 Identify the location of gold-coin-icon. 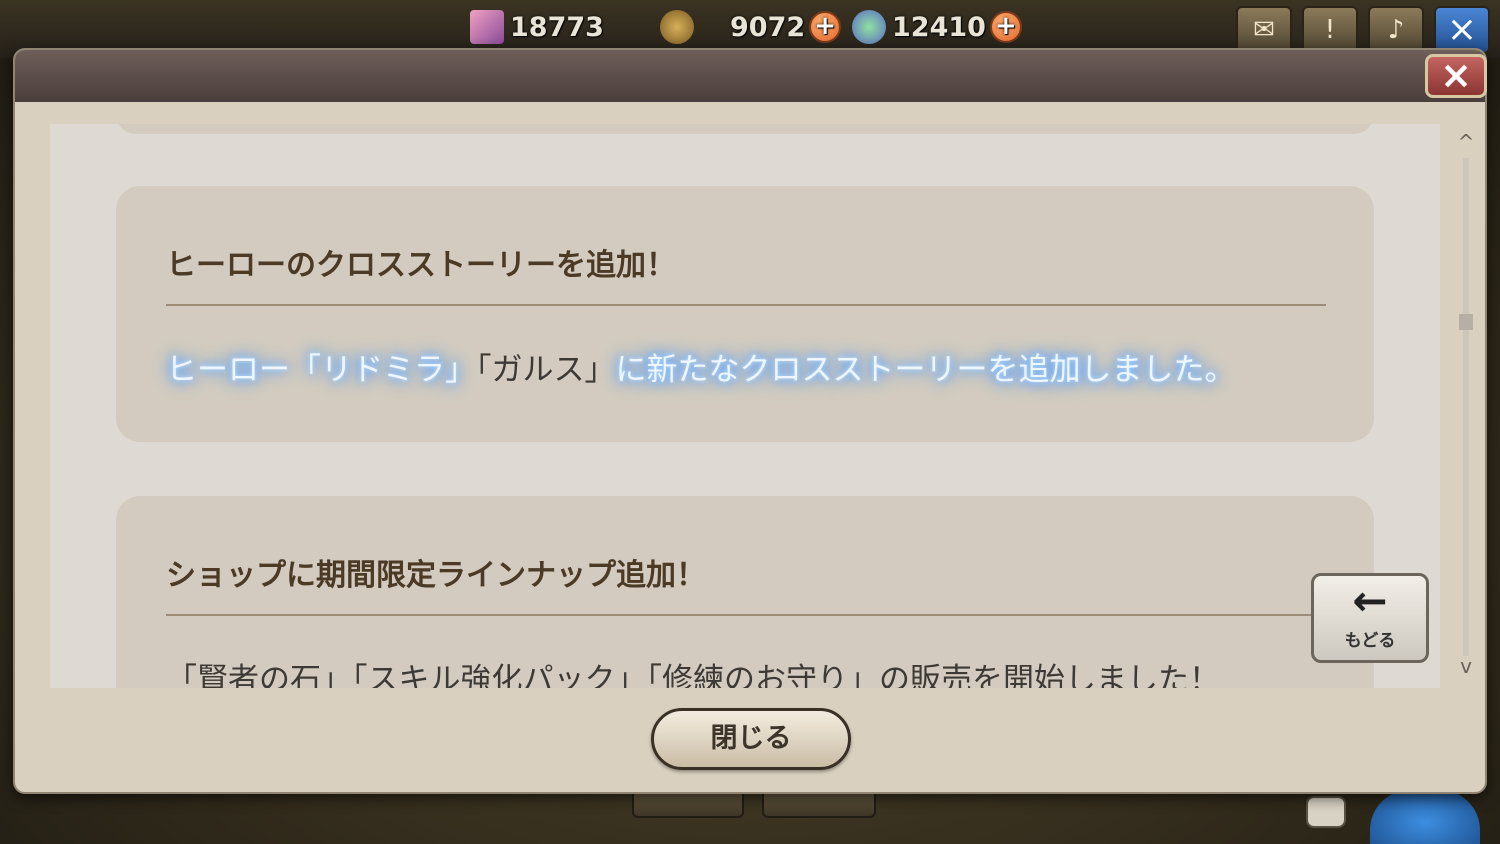
(677, 27).